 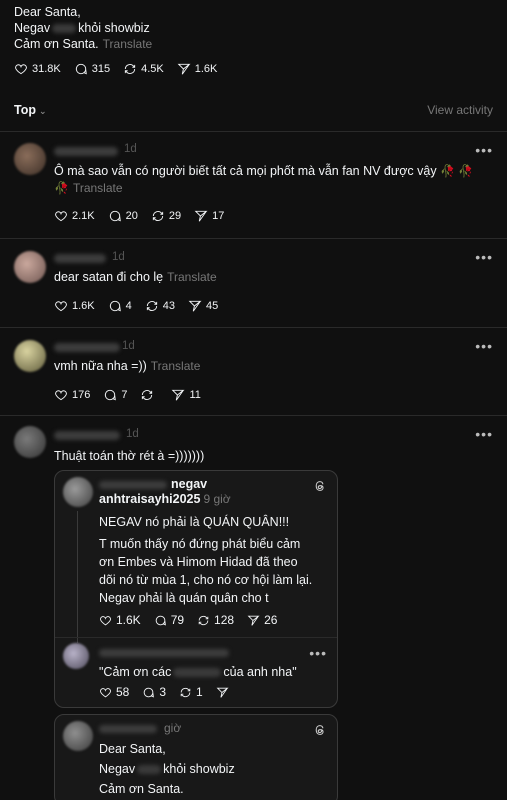 I want to click on divider, so click(x=196, y=637).